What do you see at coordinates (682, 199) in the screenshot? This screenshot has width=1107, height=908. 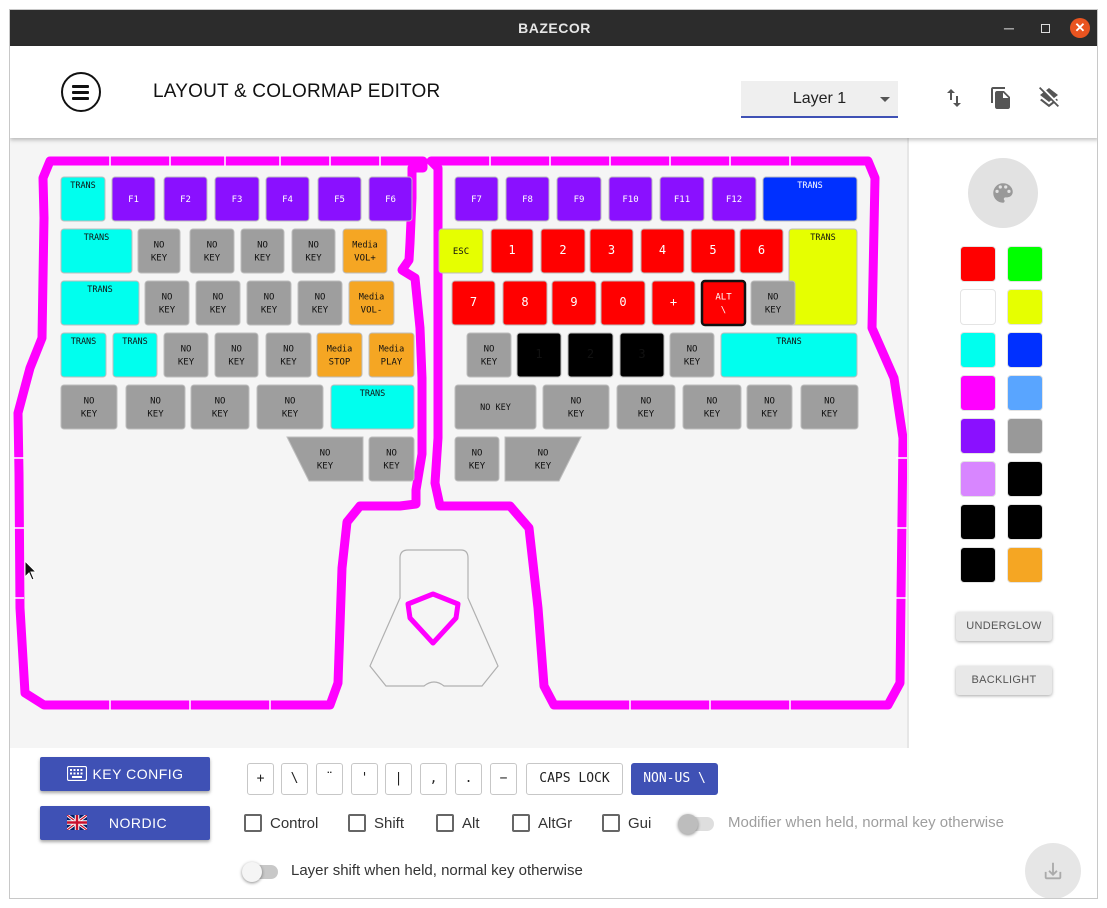 I see `key-f11: F11` at bounding box center [682, 199].